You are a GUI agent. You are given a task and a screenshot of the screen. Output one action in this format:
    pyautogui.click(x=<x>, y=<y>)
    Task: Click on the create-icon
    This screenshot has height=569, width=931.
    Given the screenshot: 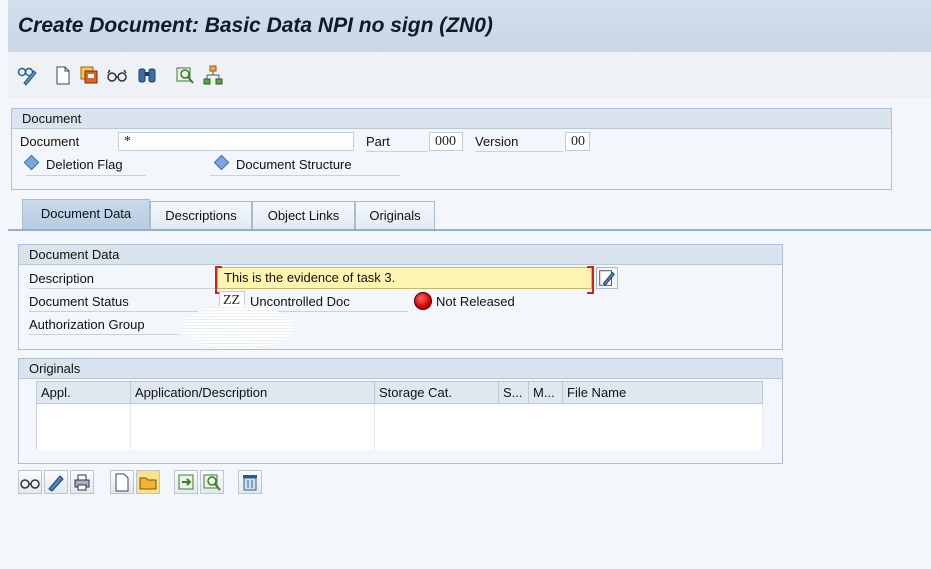 What is the action you would take?
    pyautogui.click(x=122, y=482)
    